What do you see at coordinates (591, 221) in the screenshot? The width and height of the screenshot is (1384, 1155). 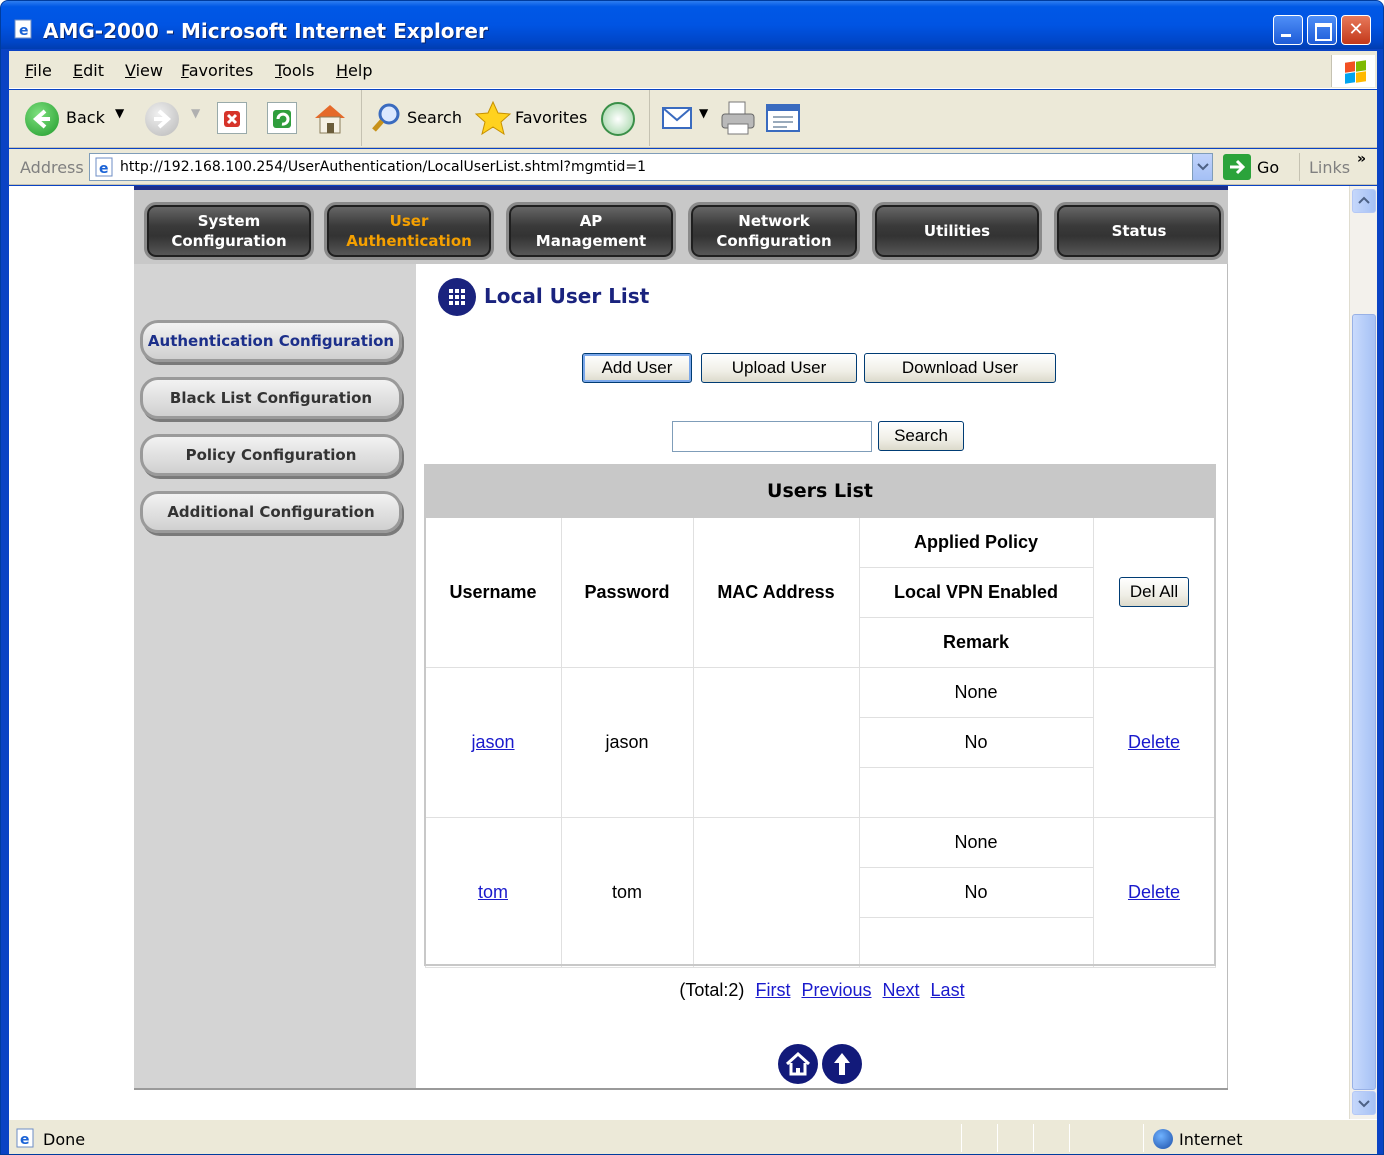 I see `tab-label-line1: AP` at bounding box center [591, 221].